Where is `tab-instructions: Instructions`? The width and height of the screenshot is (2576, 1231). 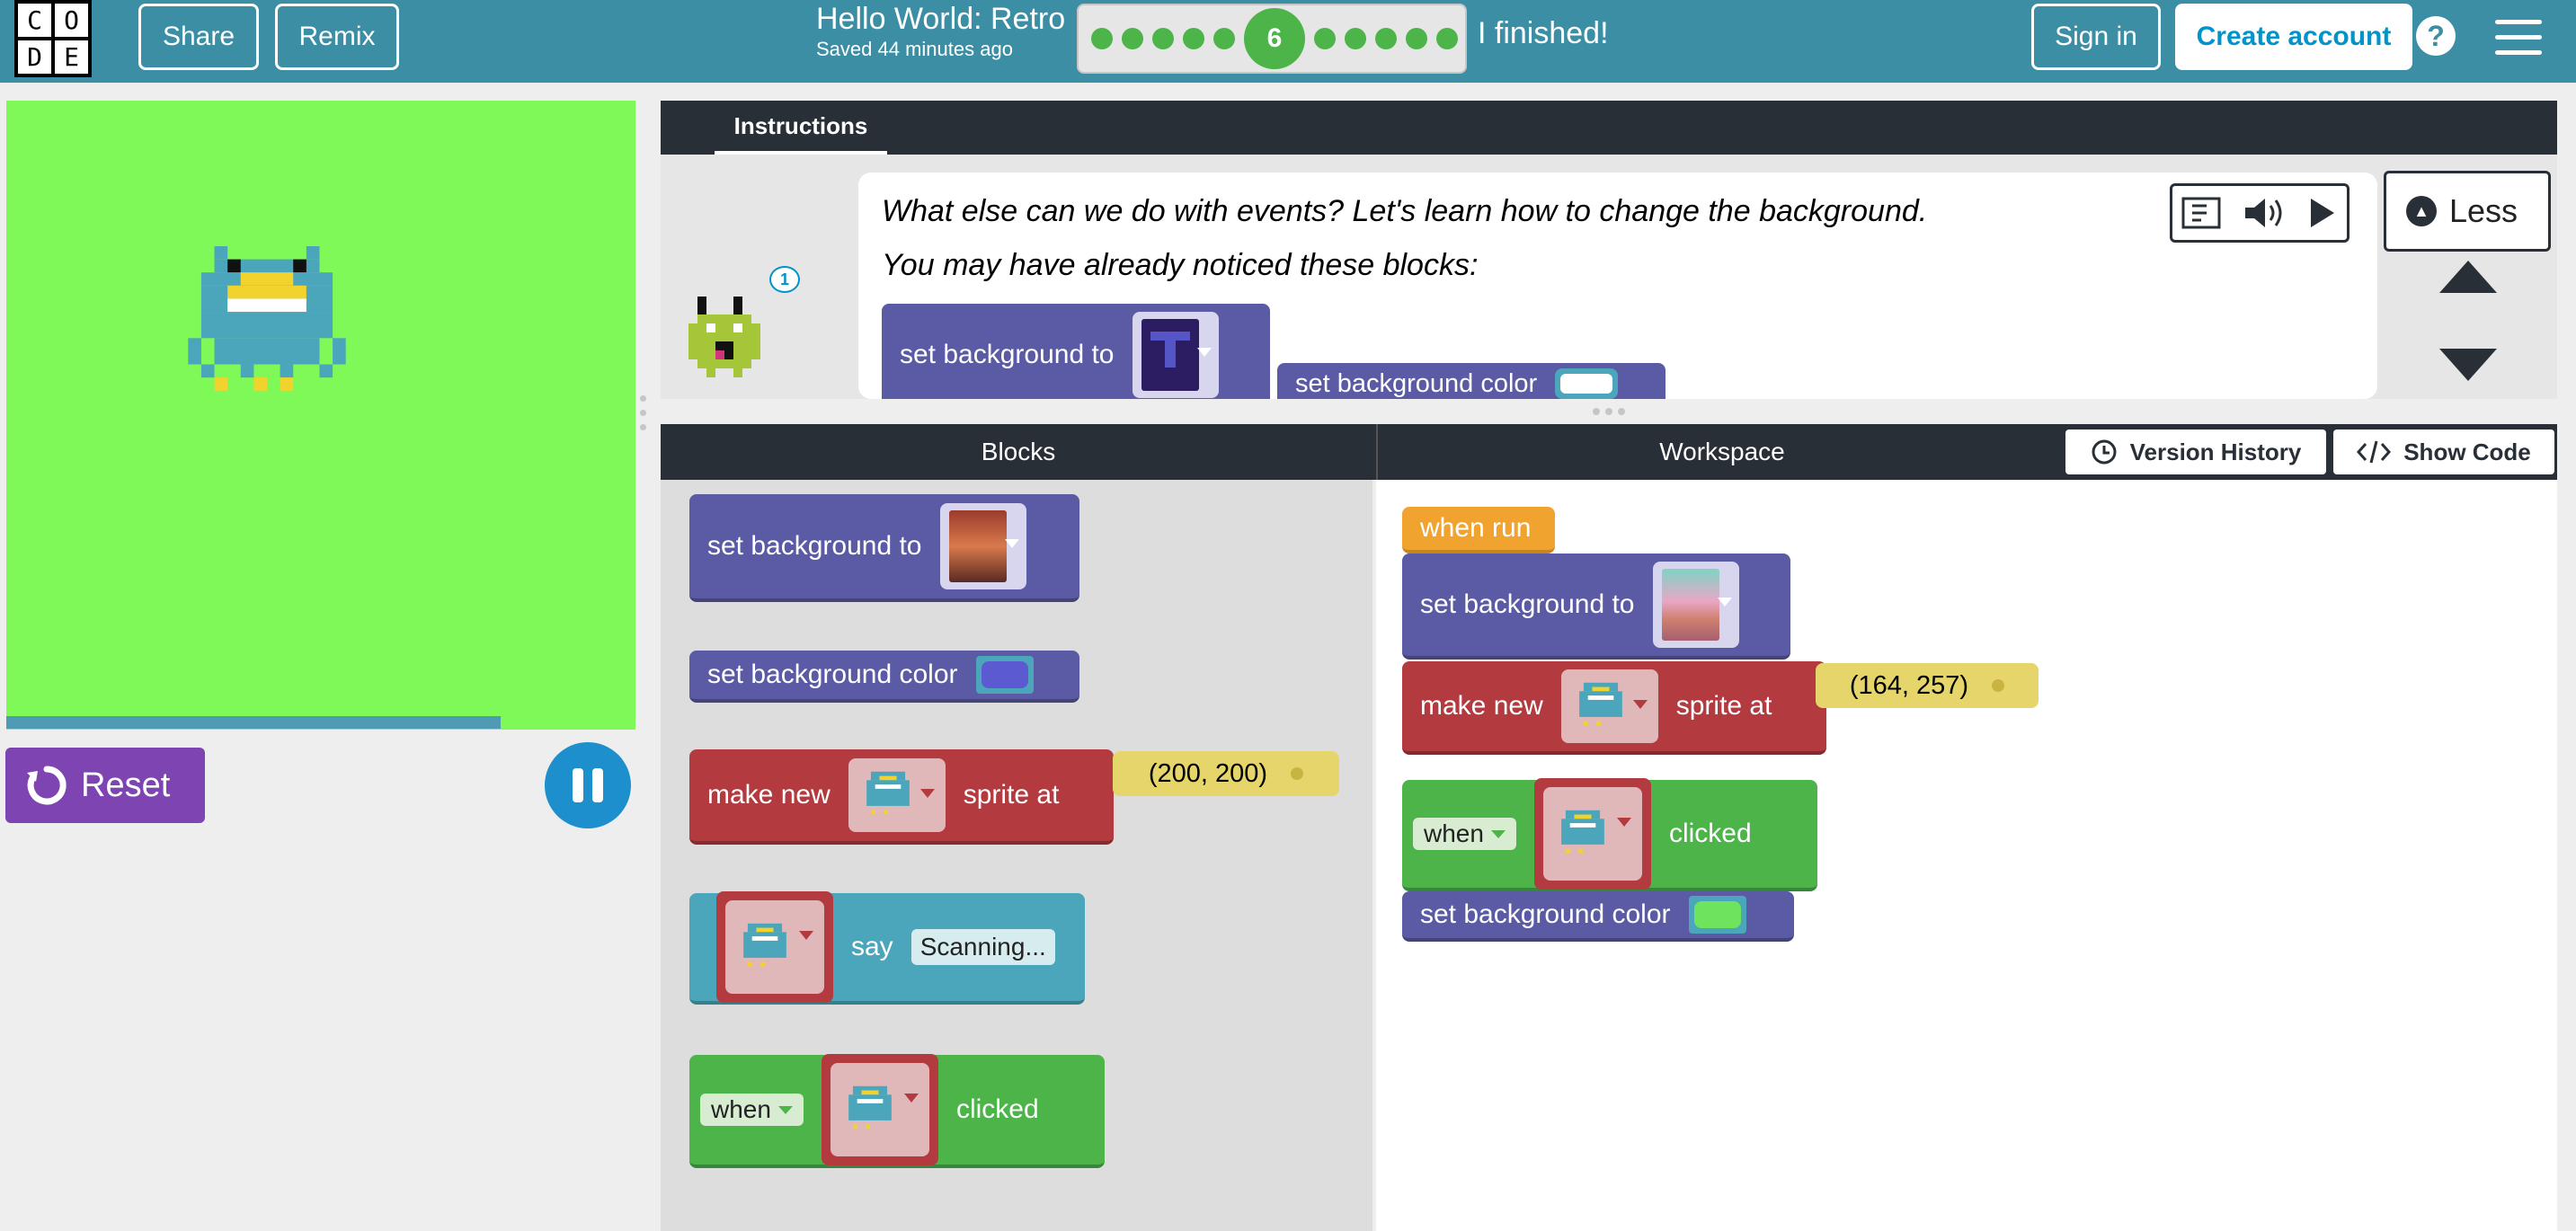
tab-instructions: Instructions is located at coordinates (801, 128).